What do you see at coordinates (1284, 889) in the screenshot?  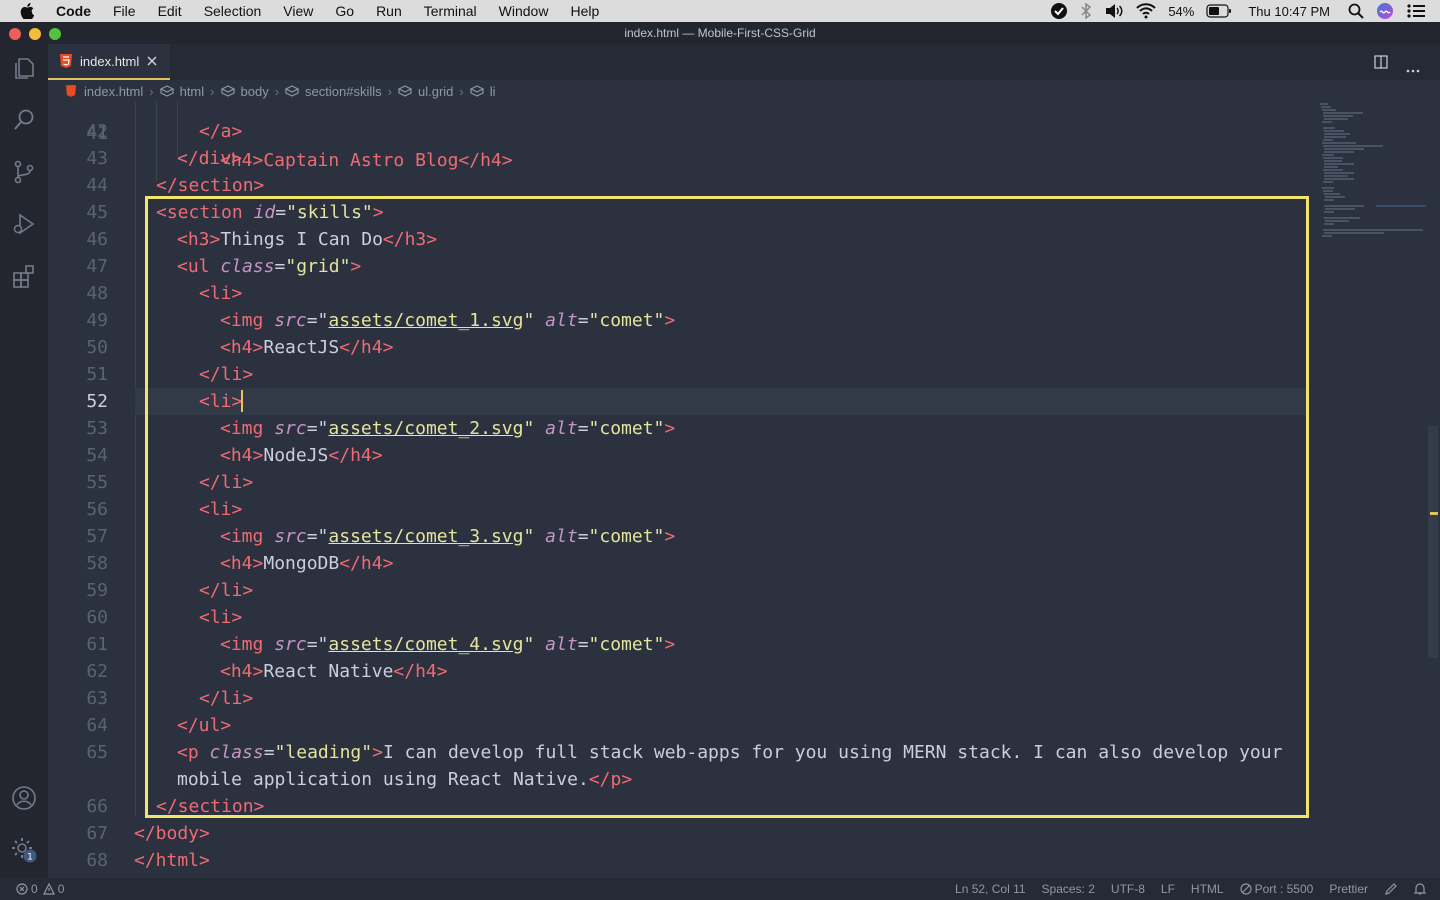 I see `port-label: Port : 5500` at bounding box center [1284, 889].